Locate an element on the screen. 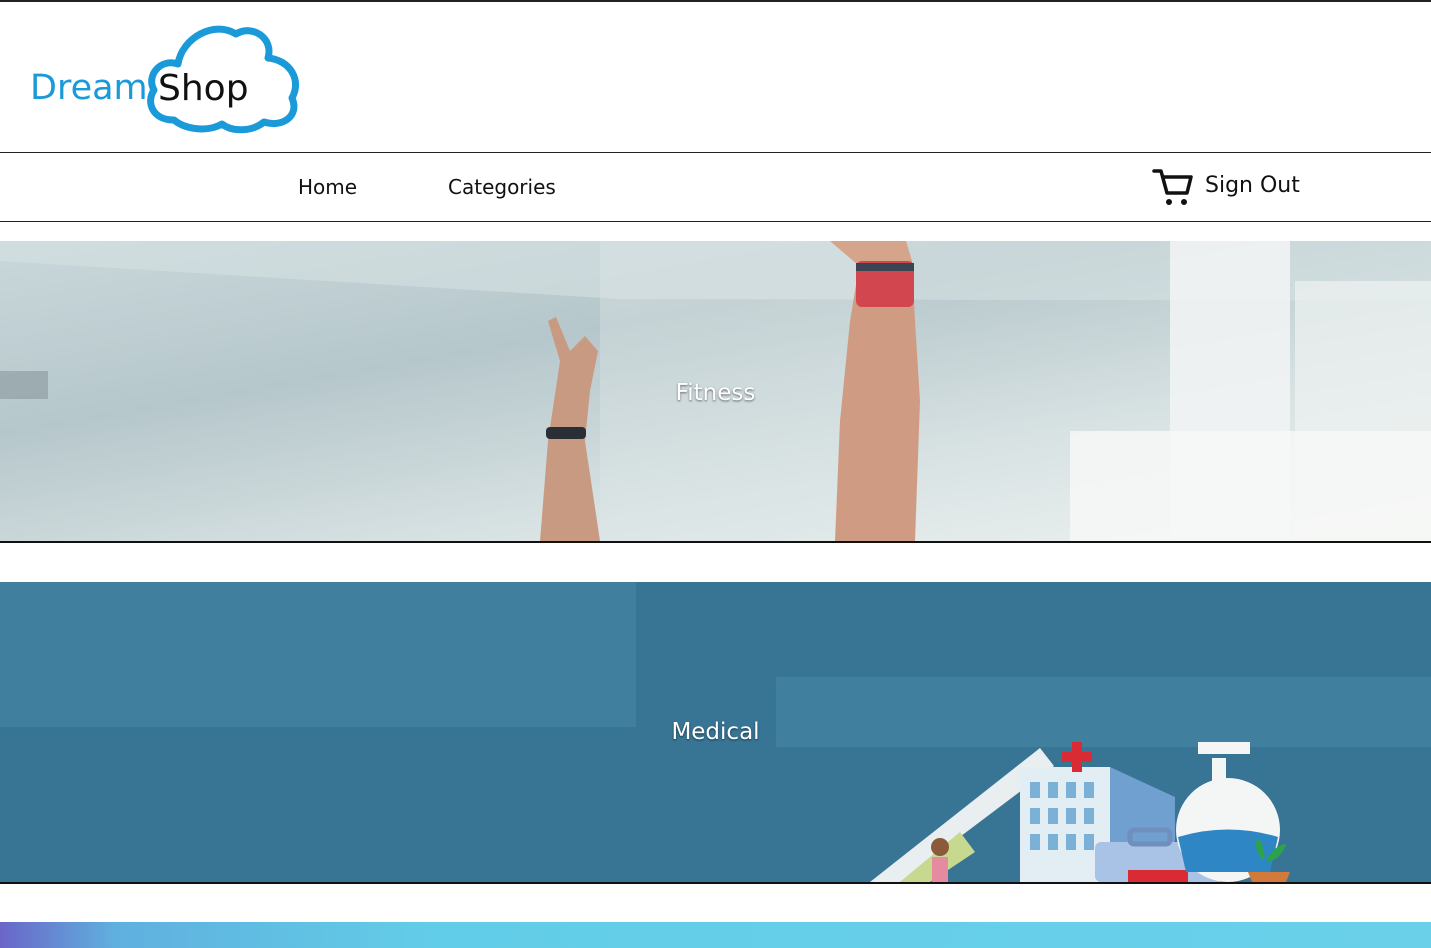 This screenshot has width=1431, height=948. logo-text-shop: Shop is located at coordinates (203, 88).